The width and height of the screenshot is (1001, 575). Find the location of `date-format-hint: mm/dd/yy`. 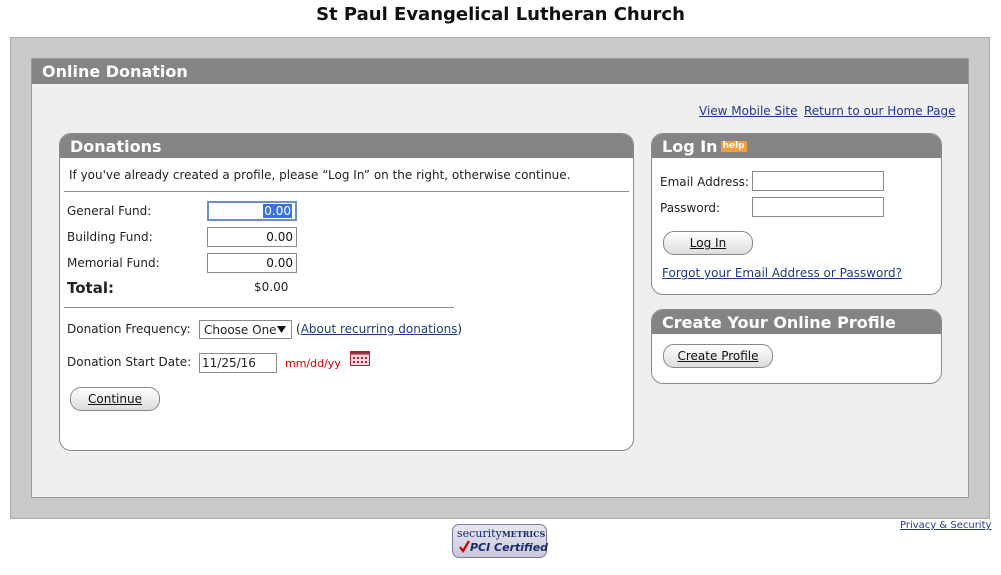

date-format-hint: mm/dd/yy is located at coordinates (313, 363).